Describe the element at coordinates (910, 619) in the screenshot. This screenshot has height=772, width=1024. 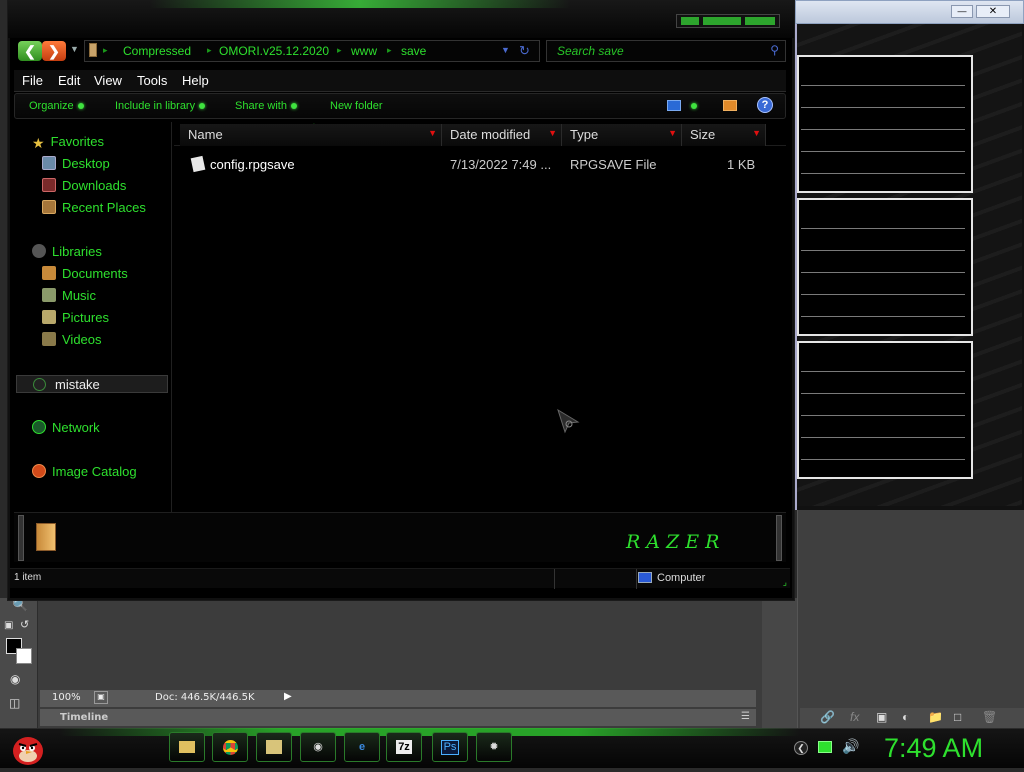
I see `photoshop-layers-panel` at that location.